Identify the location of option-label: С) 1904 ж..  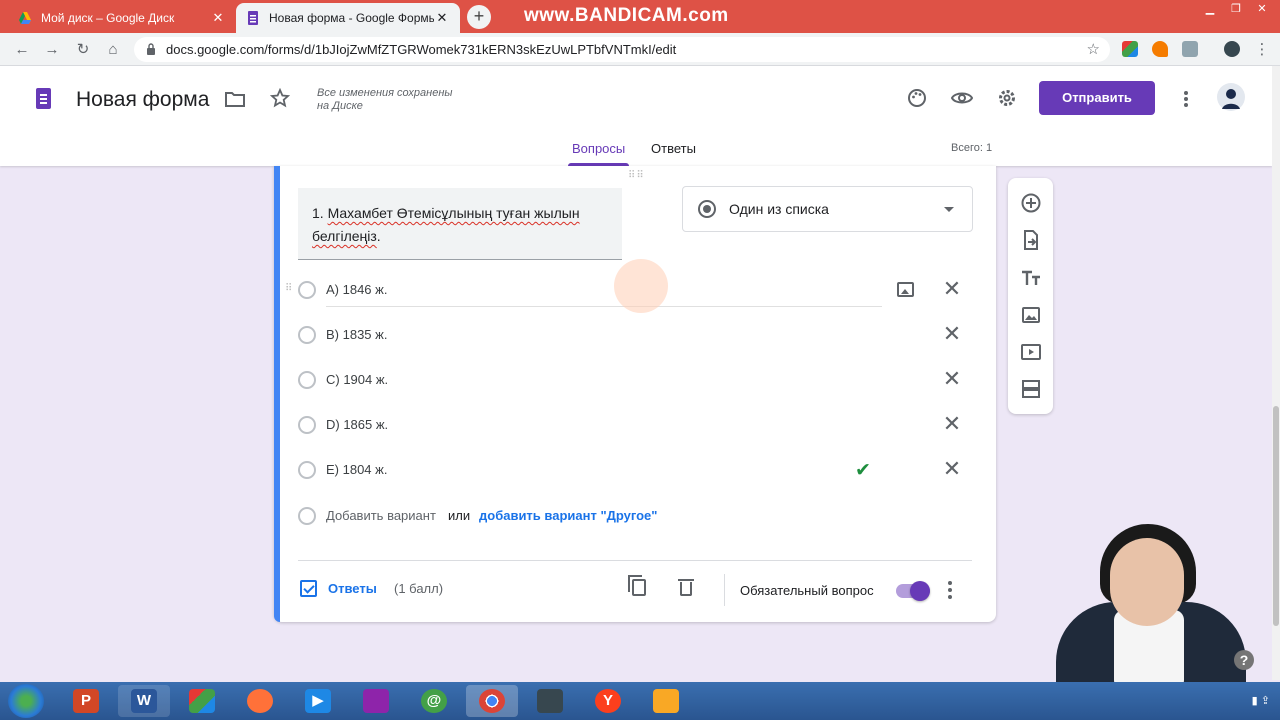
(357, 379).